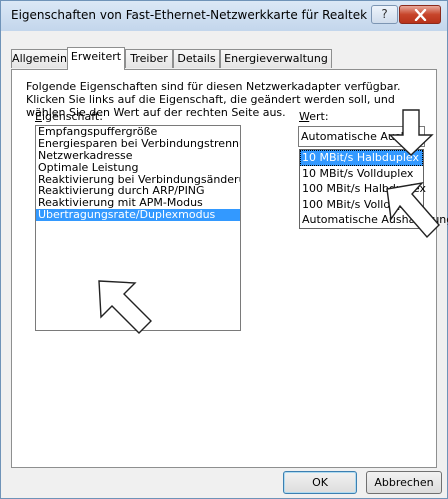 Image resolution: width=448 pixels, height=499 pixels. What do you see at coordinates (39, 58) in the screenshot?
I see `tab-allgemein: Allgemein` at bounding box center [39, 58].